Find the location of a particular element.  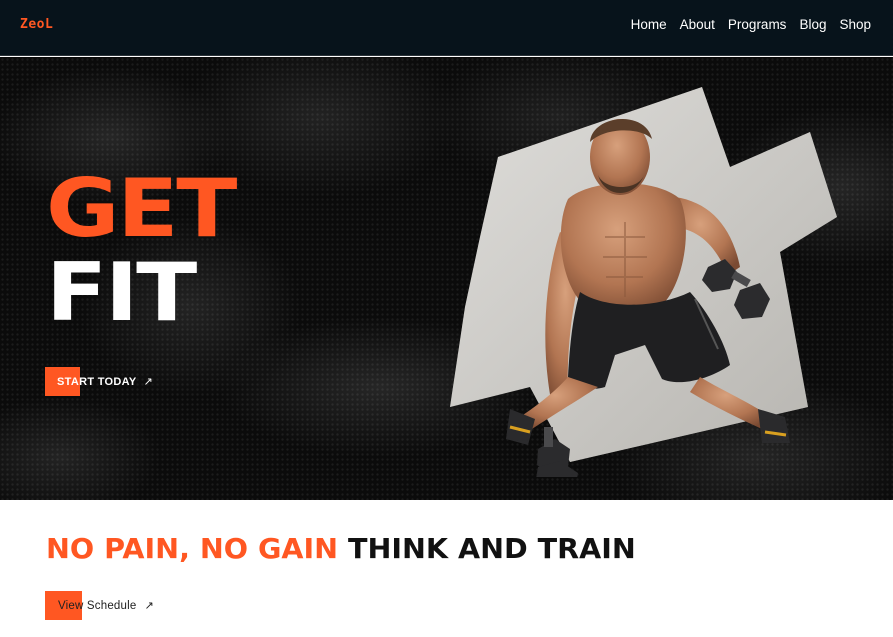

schedule-label: View Schedule is located at coordinates (97, 605).